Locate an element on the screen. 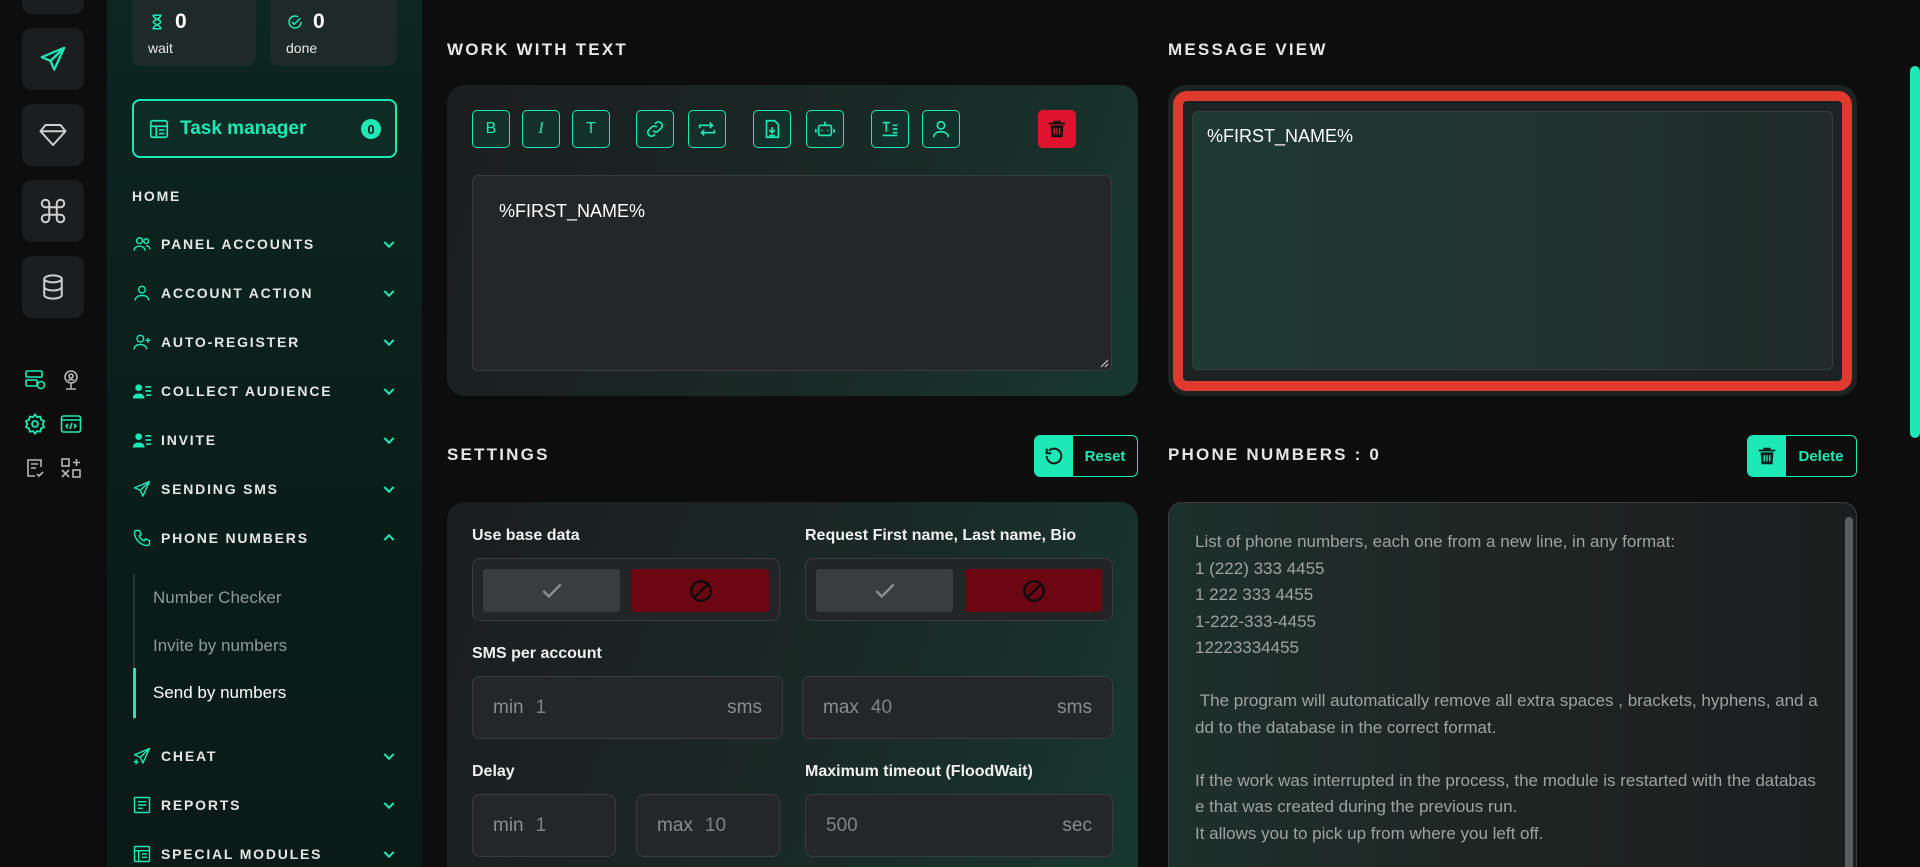 The width and height of the screenshot is (1920, 867). nav-invite: INVITE is located at coordinates (264, 440).